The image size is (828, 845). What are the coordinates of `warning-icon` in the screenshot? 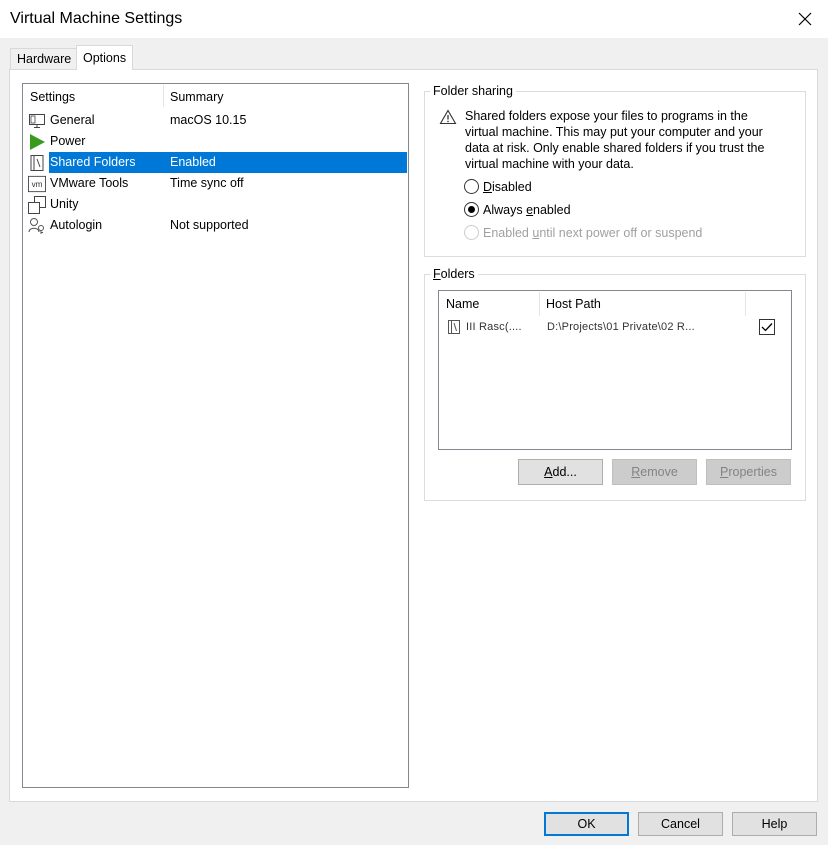 It's located at (448, 117).